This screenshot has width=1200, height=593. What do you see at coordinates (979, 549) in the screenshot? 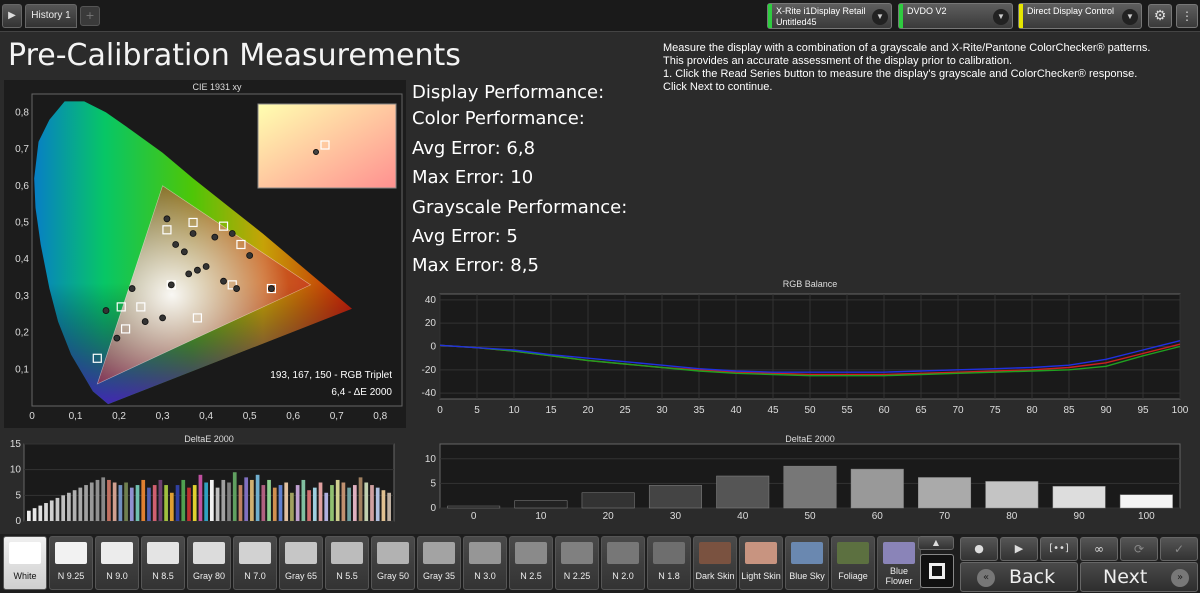
I see `stop-measure-icon: ●` at bounding box center [979, 549].